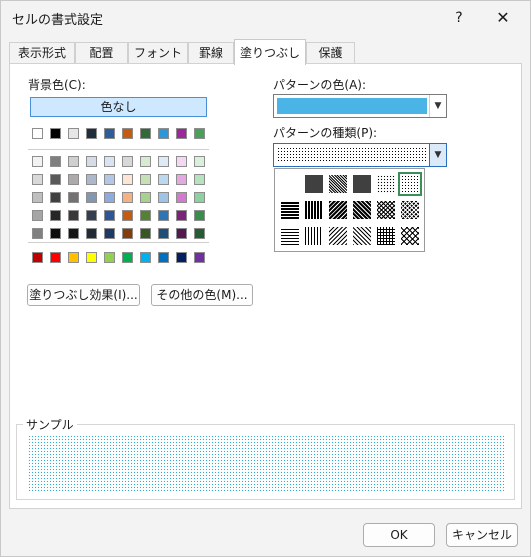 This screenshot has width=531, height=557. I want to click on tab-alignment: 配置, so click(101, 53).